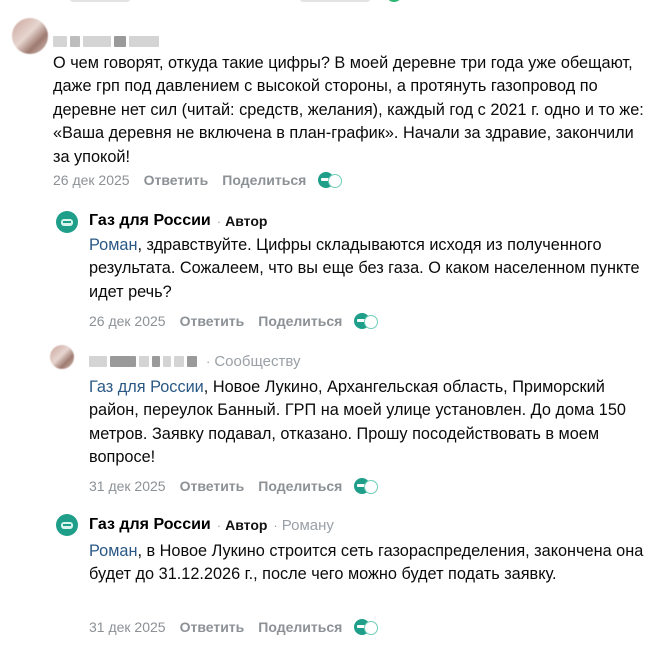 This screenshot has width=668, height=655. What do you see at coordinates (211, 525) in the screenshot?
I see `author-line: Газ для России · Автор · Роману` at bounding box center [211, 525].